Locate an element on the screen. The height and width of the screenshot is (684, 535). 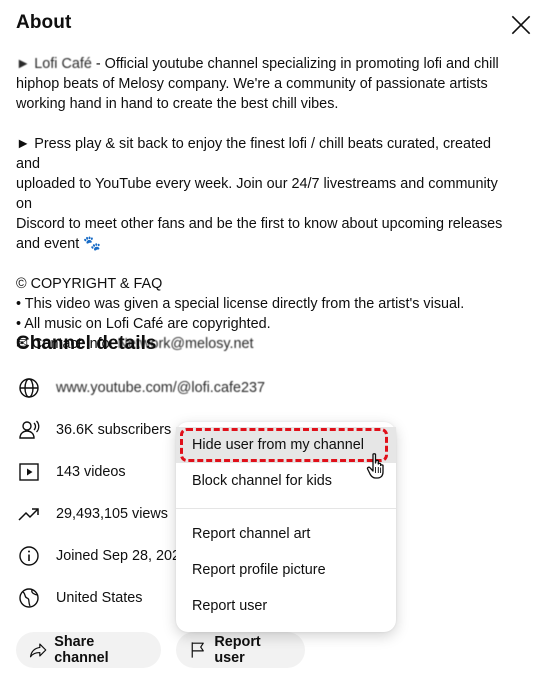
globe-location-icon is located at coordinates (29, 598).